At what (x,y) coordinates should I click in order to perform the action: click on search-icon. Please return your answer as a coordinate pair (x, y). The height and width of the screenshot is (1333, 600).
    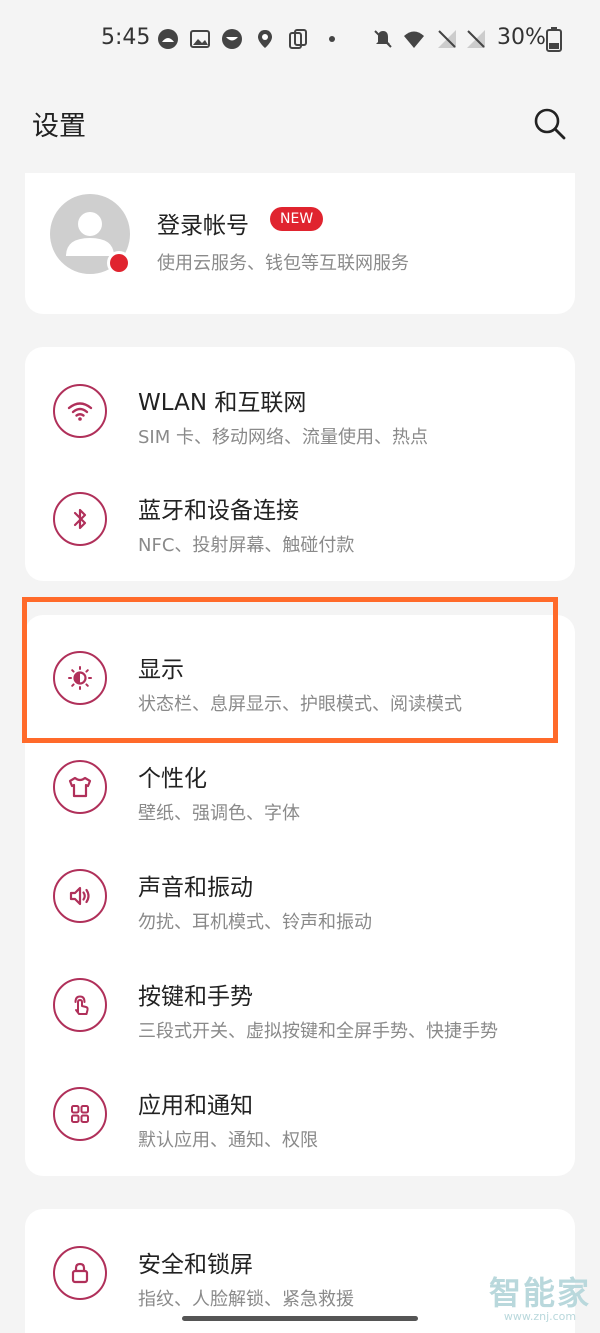
    Looking at the image, I should click on (549, 123).